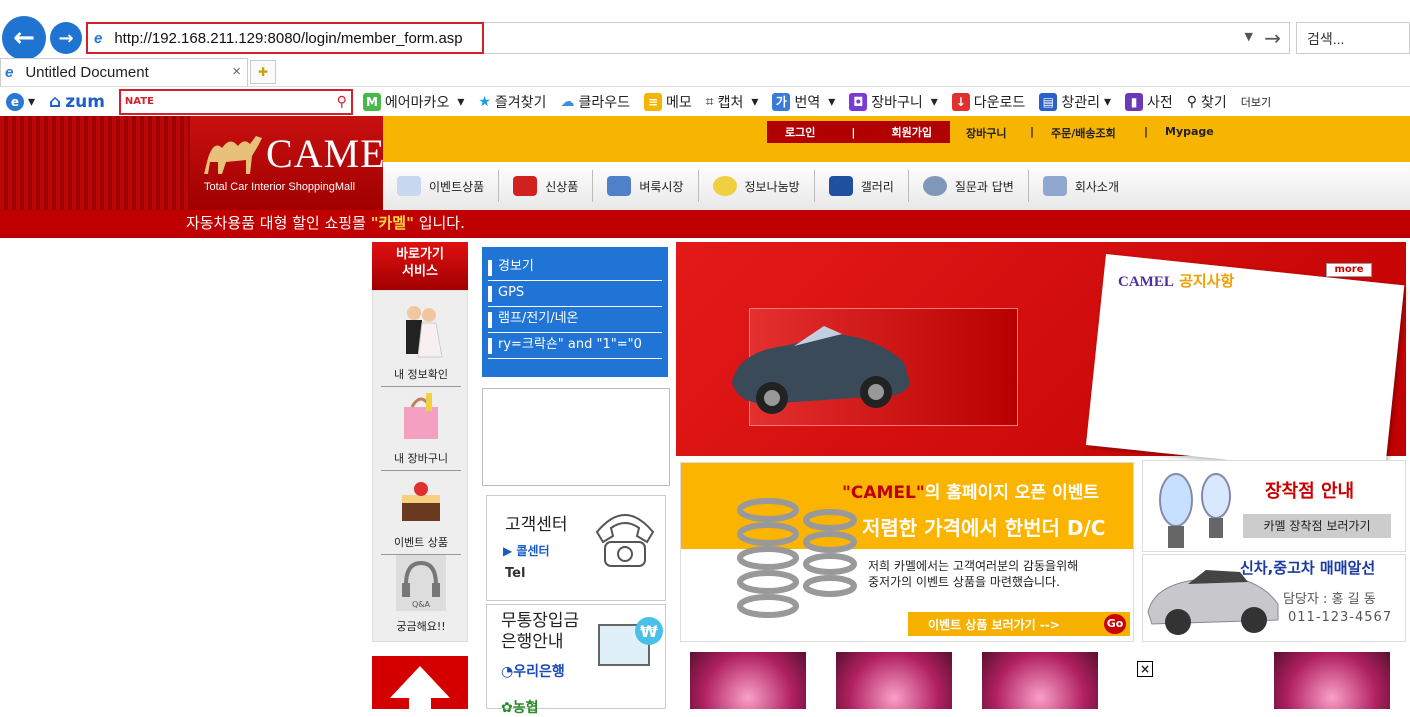 The width and height of the screenshot is (1410, 717). What do you see at coordinates (1048, 101) in the screenshot?
I see `window-icon: ▤` at bounding box center [1048, 101].